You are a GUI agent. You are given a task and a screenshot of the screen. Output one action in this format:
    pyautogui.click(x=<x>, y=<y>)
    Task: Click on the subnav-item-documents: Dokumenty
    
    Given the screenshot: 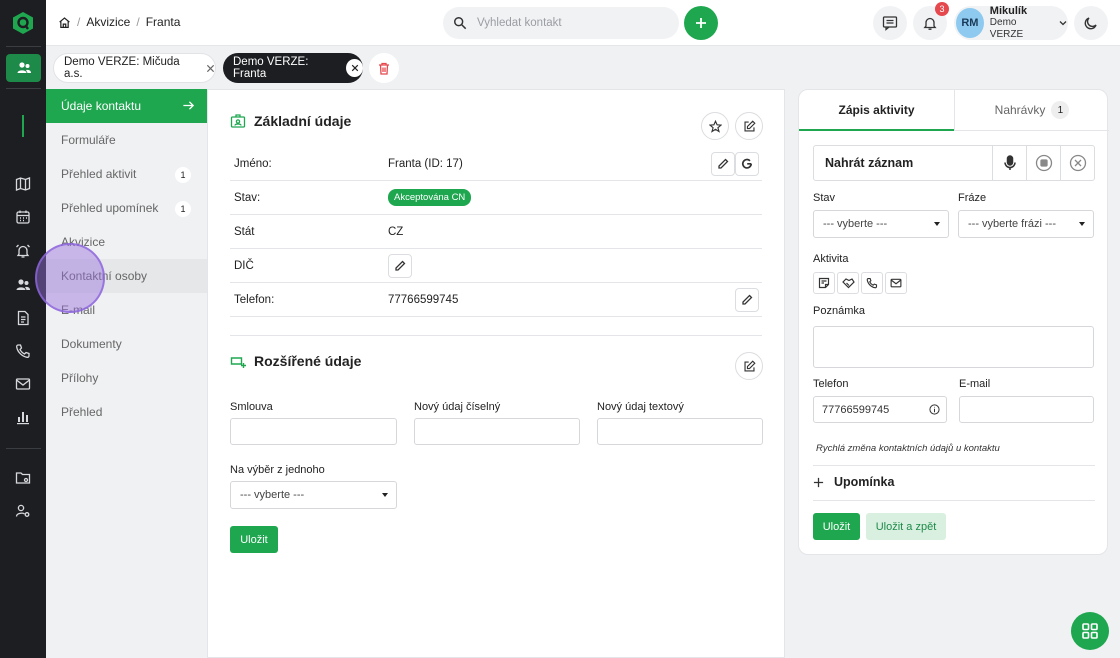 What is the action you would take?
    pyautogui.click(x=126, y=344)
    